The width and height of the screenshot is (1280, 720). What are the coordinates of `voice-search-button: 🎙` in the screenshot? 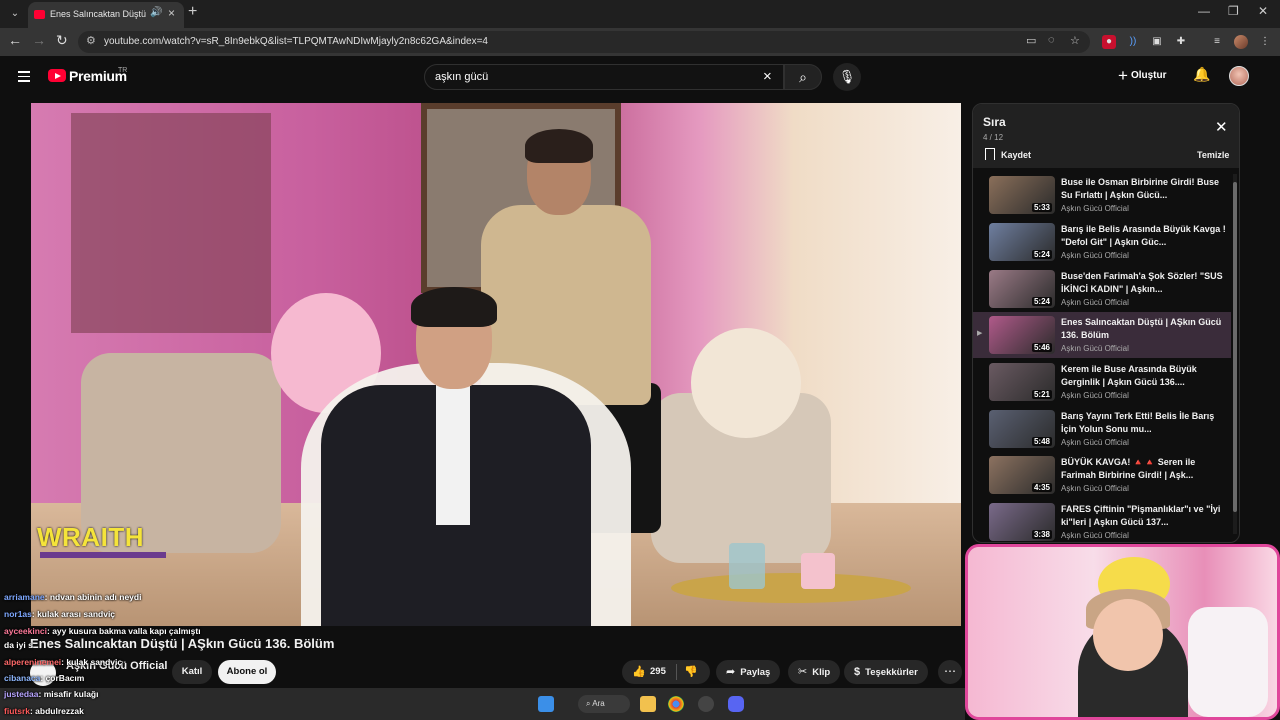 It's located at (847, 77).